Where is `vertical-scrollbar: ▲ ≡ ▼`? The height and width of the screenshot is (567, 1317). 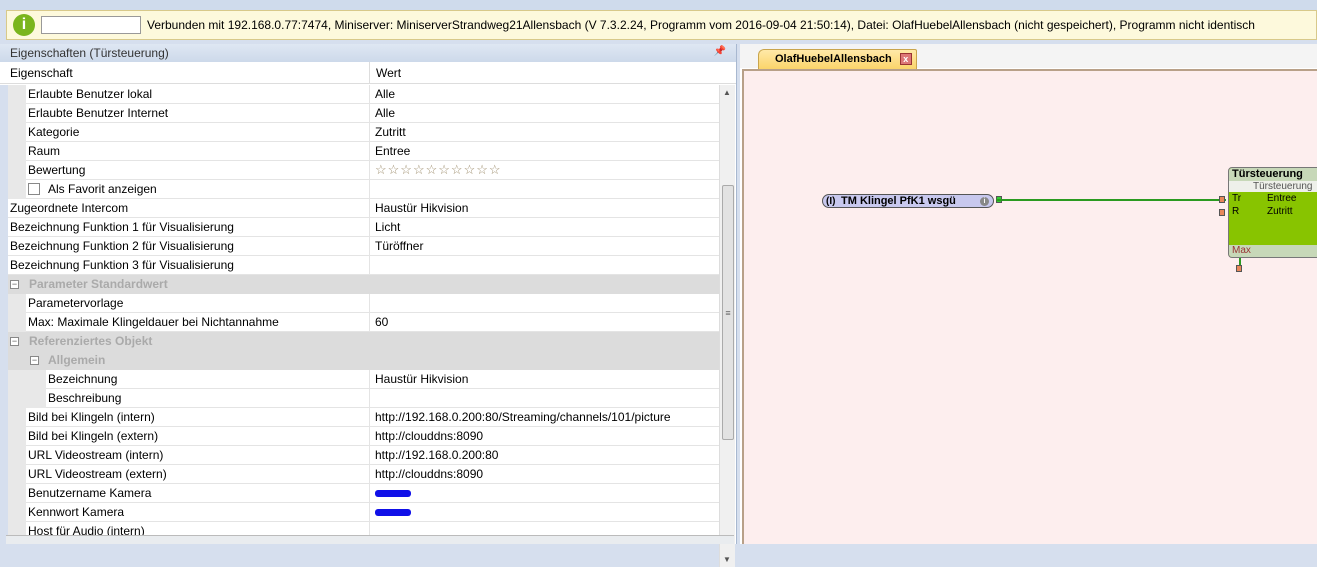
vertical-scrollbar: ▲ ≡ ▼ is located at coordinates (727, 326).